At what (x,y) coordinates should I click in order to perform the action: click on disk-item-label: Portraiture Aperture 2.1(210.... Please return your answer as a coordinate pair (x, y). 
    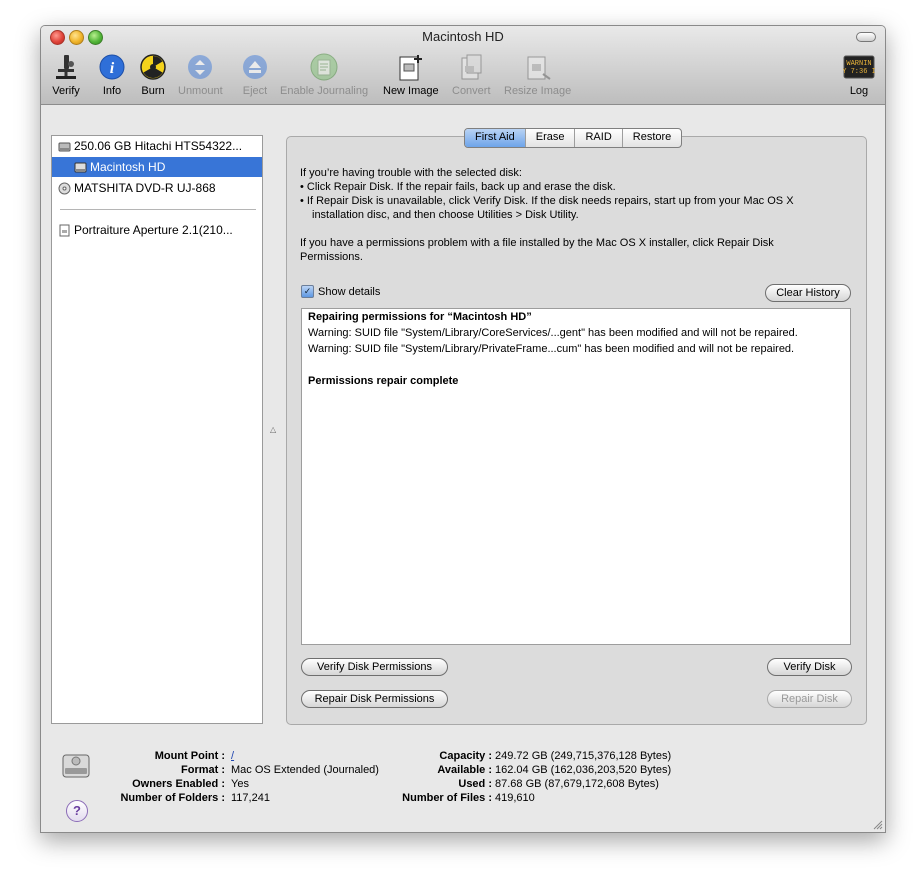
    Looking at the image, I should click on (153, 230).